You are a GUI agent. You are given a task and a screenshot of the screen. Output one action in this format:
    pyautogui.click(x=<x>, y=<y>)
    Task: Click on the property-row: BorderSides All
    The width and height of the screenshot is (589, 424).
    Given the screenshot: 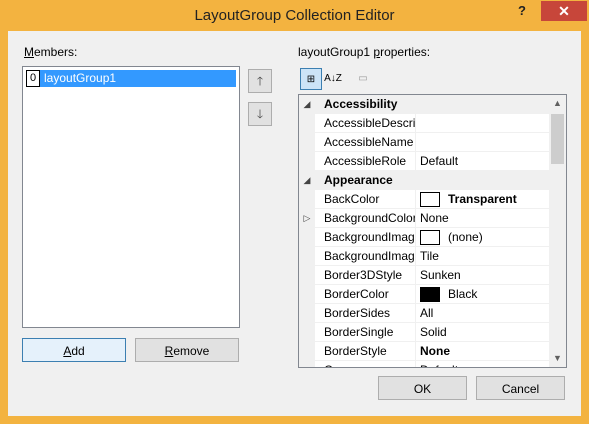 What is the action you would take?
    pyautogui.click(x=424, y=313)
    